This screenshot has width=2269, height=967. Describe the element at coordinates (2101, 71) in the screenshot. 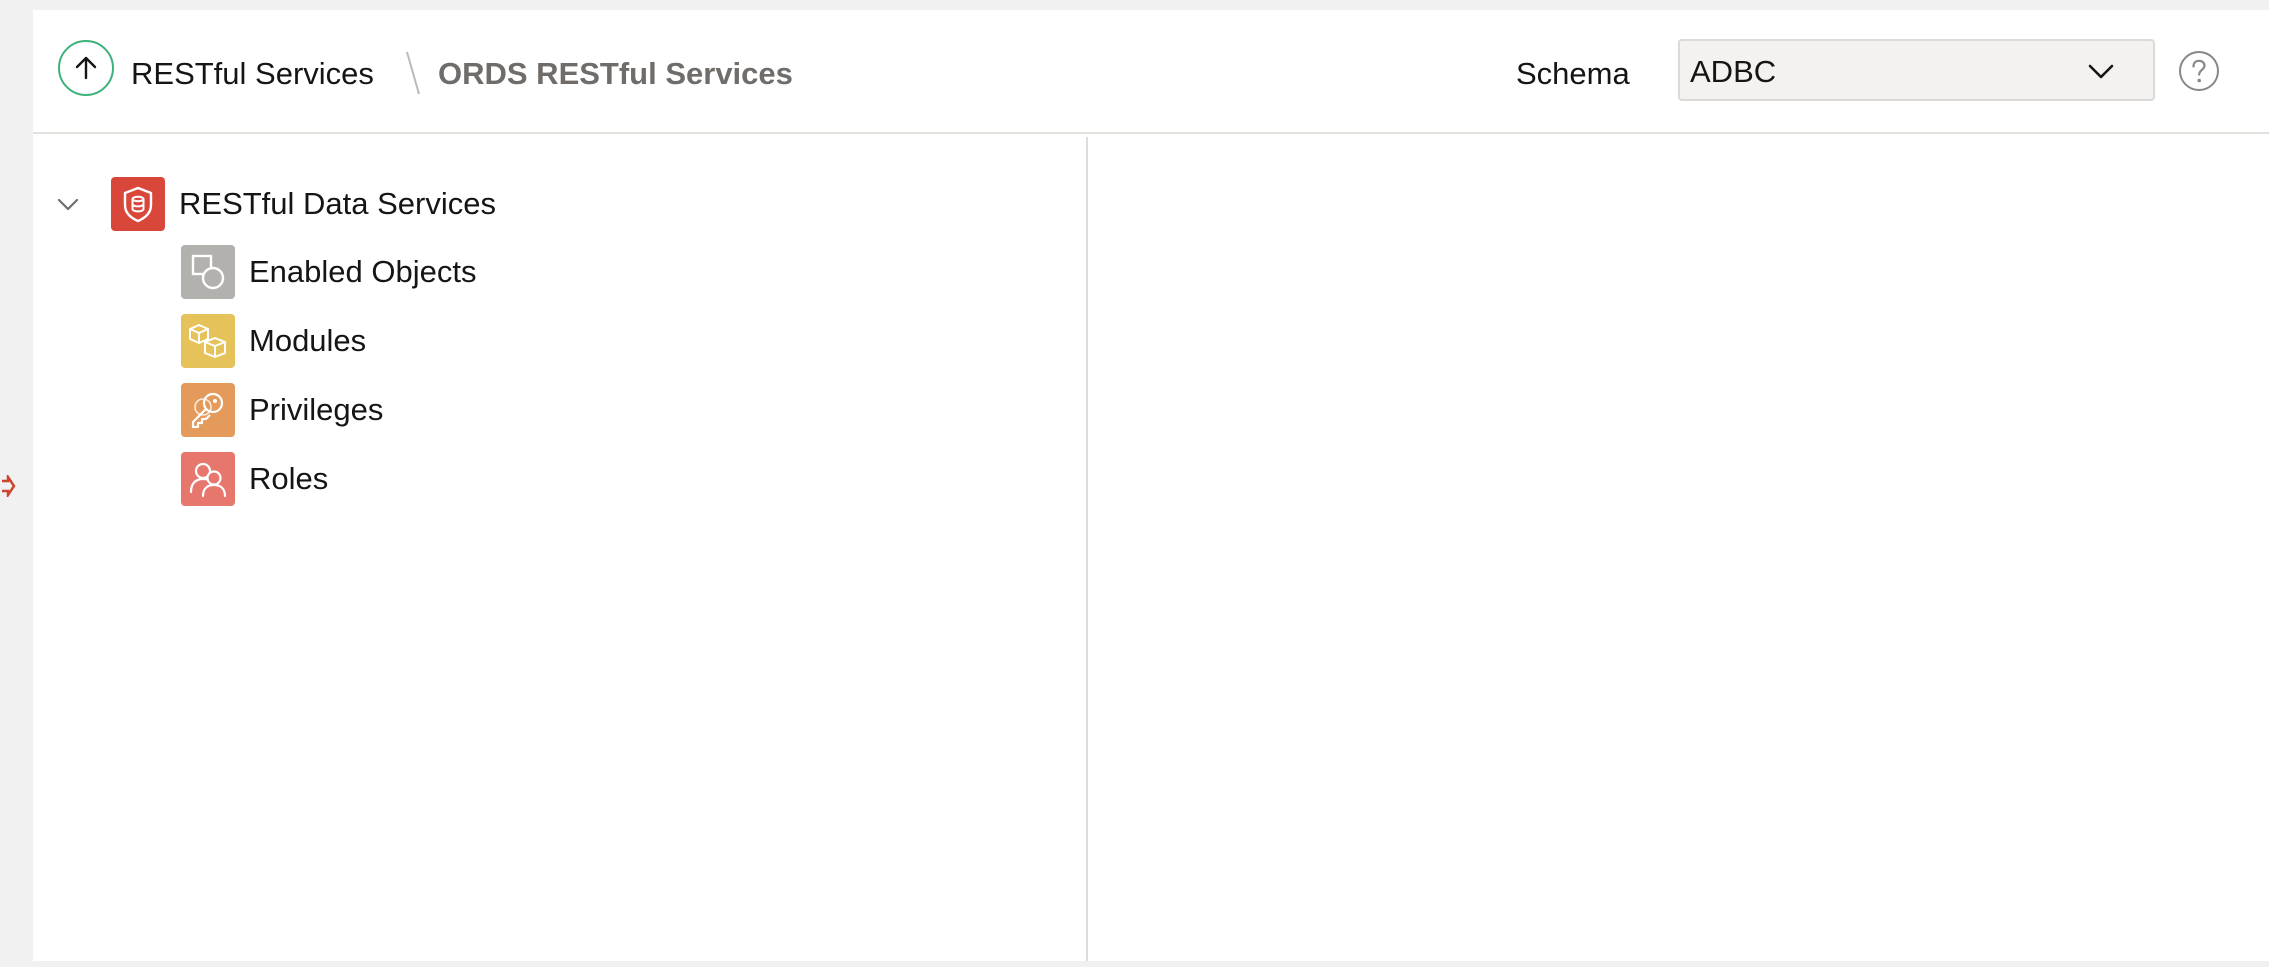

I see `chevron-down-icon` at that location.